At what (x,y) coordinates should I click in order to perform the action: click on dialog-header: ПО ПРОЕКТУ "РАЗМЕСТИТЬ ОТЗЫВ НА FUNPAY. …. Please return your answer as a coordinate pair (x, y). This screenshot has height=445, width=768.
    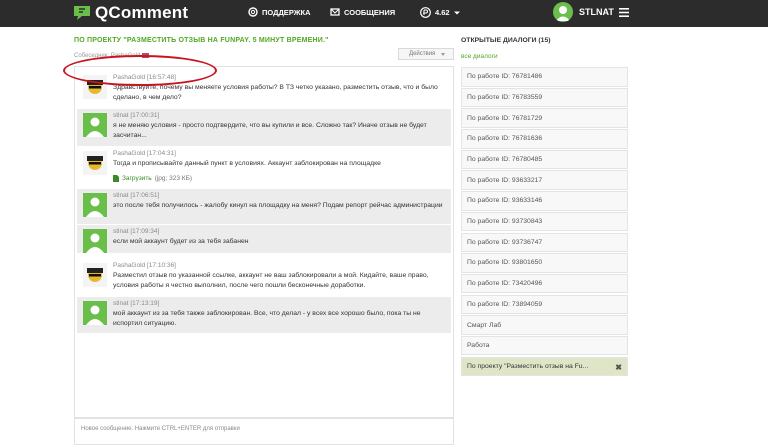
    Looking at the image, I should click on (264, 48).